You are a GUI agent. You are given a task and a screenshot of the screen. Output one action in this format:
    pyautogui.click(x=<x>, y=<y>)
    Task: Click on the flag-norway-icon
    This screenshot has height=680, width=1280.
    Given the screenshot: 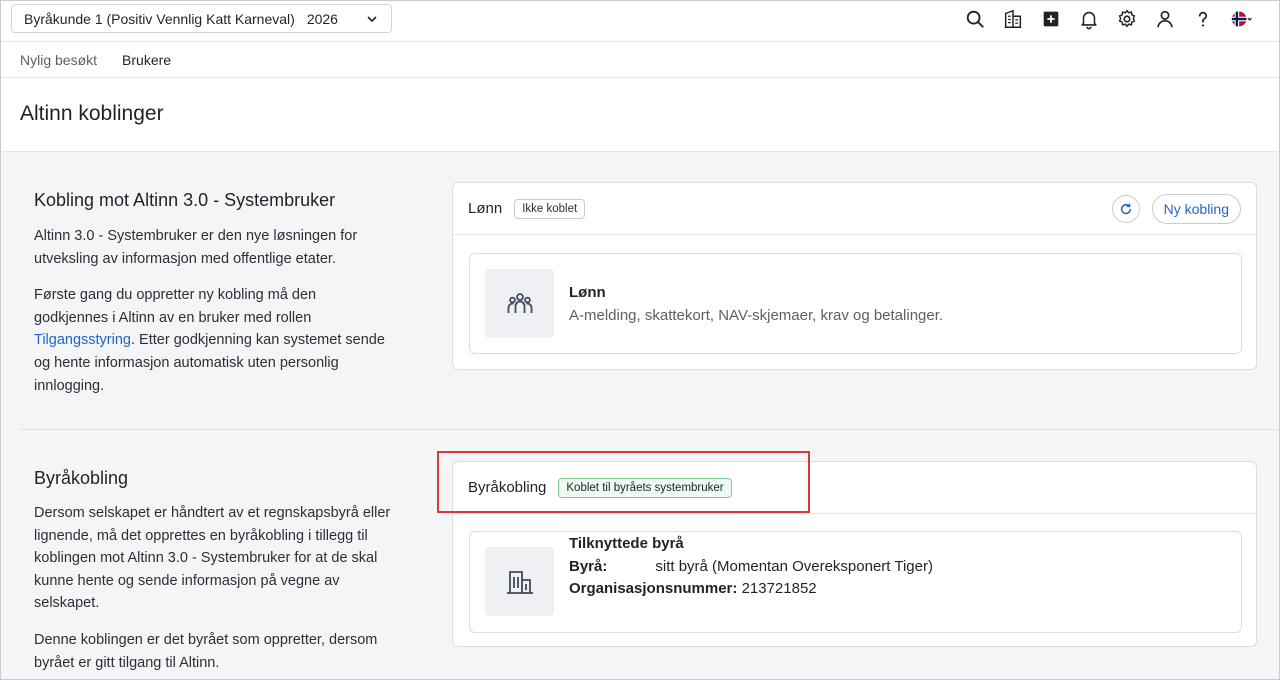 What is the action you would take?
    pyautogui.click(x=1241, y=19)
    